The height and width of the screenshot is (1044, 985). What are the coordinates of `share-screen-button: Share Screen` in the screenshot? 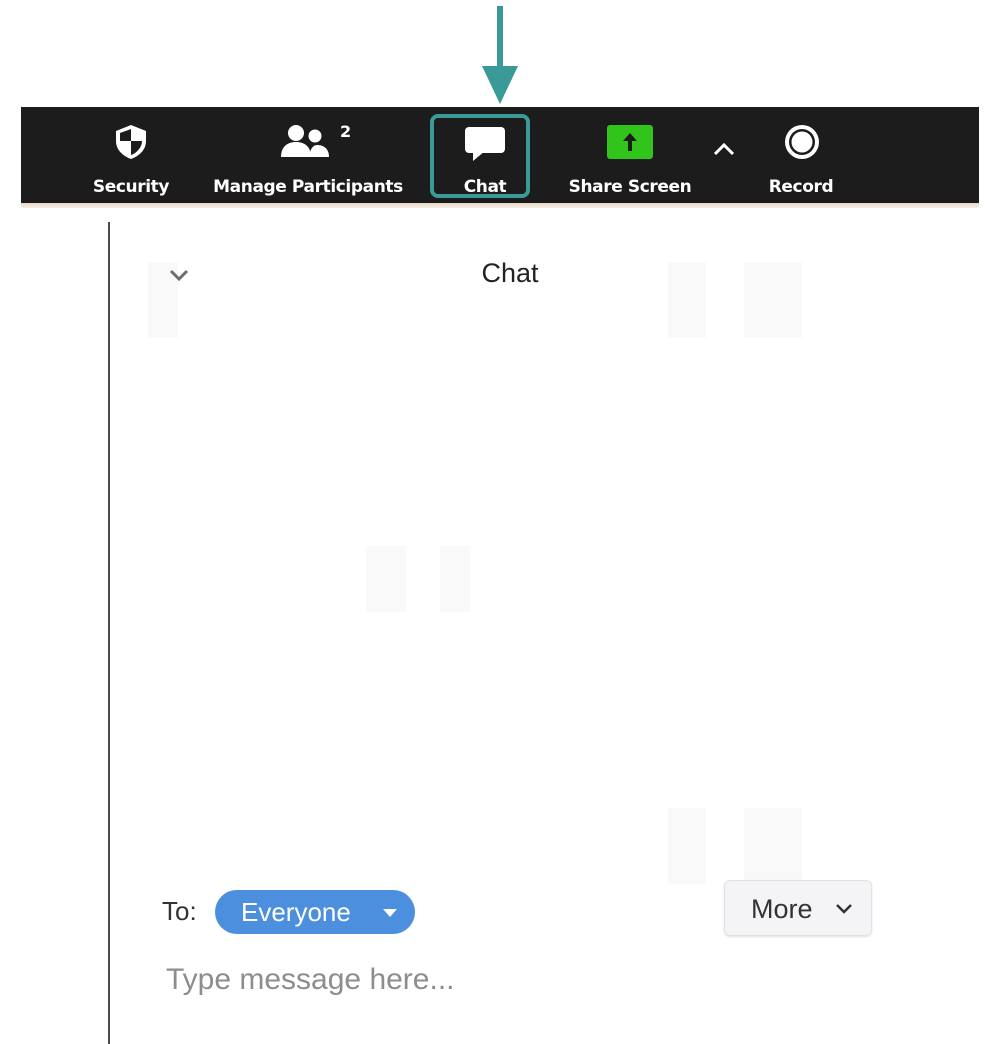 It's located at (630, 155).